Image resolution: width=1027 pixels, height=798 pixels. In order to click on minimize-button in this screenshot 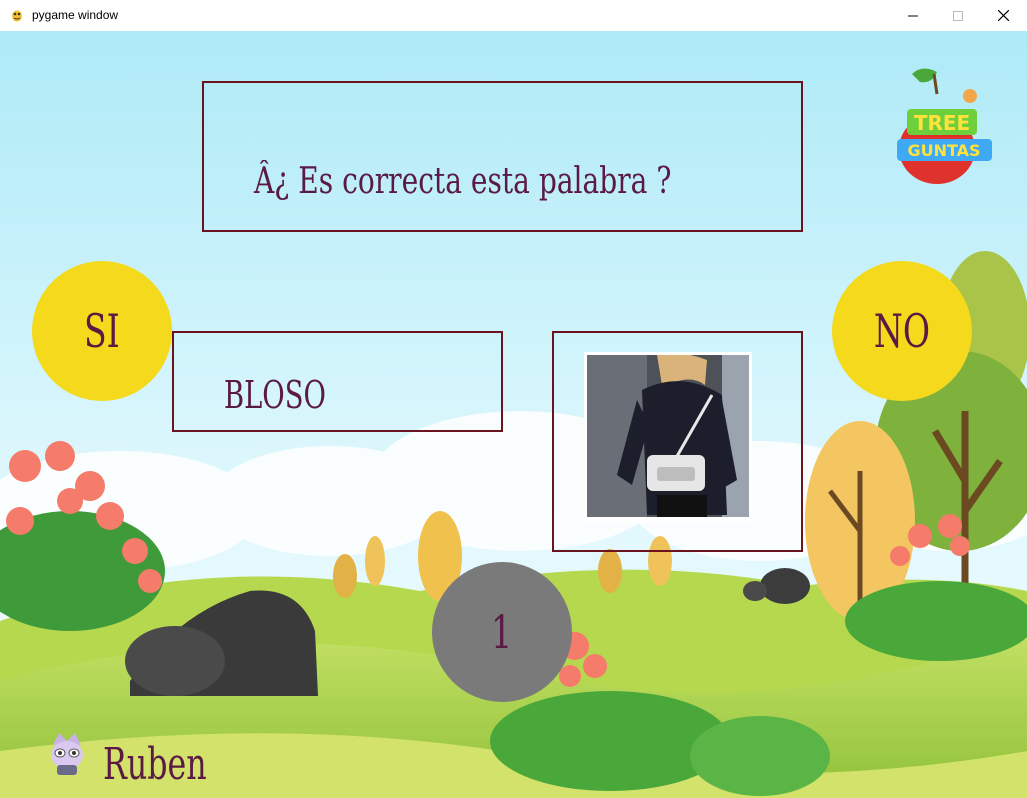, I will do `click(913, 15)`.